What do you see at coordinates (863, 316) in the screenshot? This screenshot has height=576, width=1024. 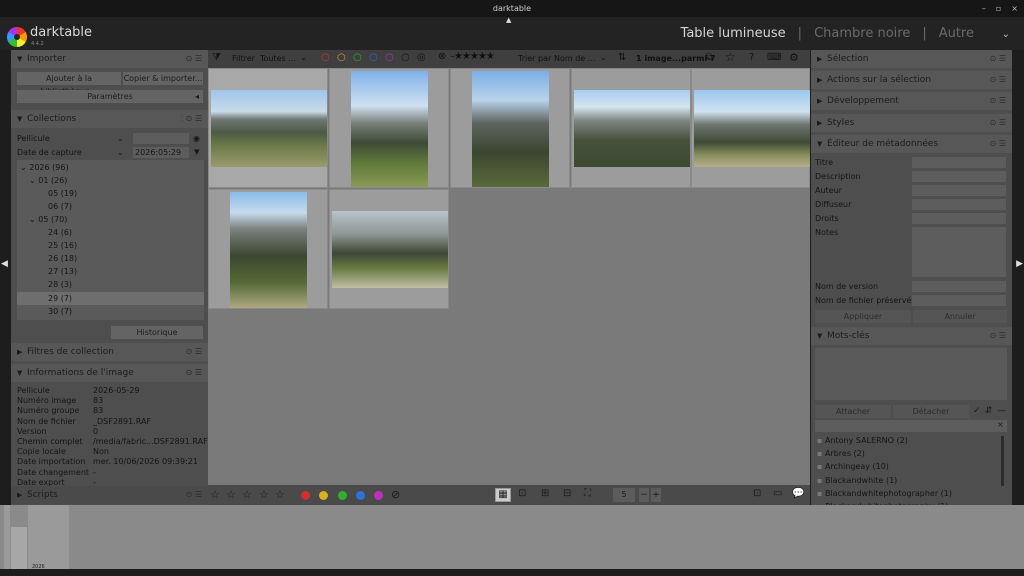 I see `metadata-apply-button: Appliquer` at bounding box center [863, 316].